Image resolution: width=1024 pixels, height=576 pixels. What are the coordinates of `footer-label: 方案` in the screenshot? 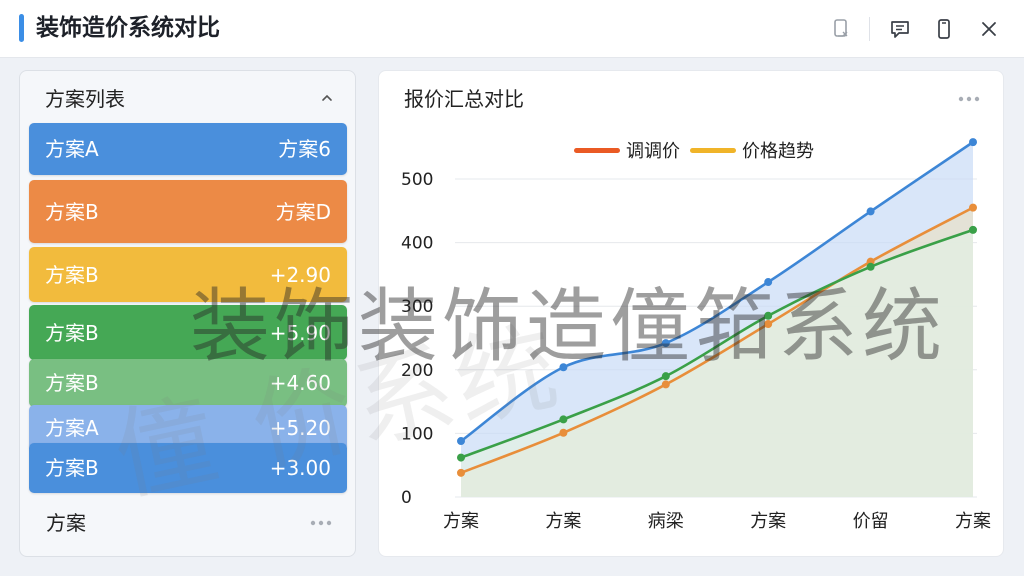 It's located at (66, 523).